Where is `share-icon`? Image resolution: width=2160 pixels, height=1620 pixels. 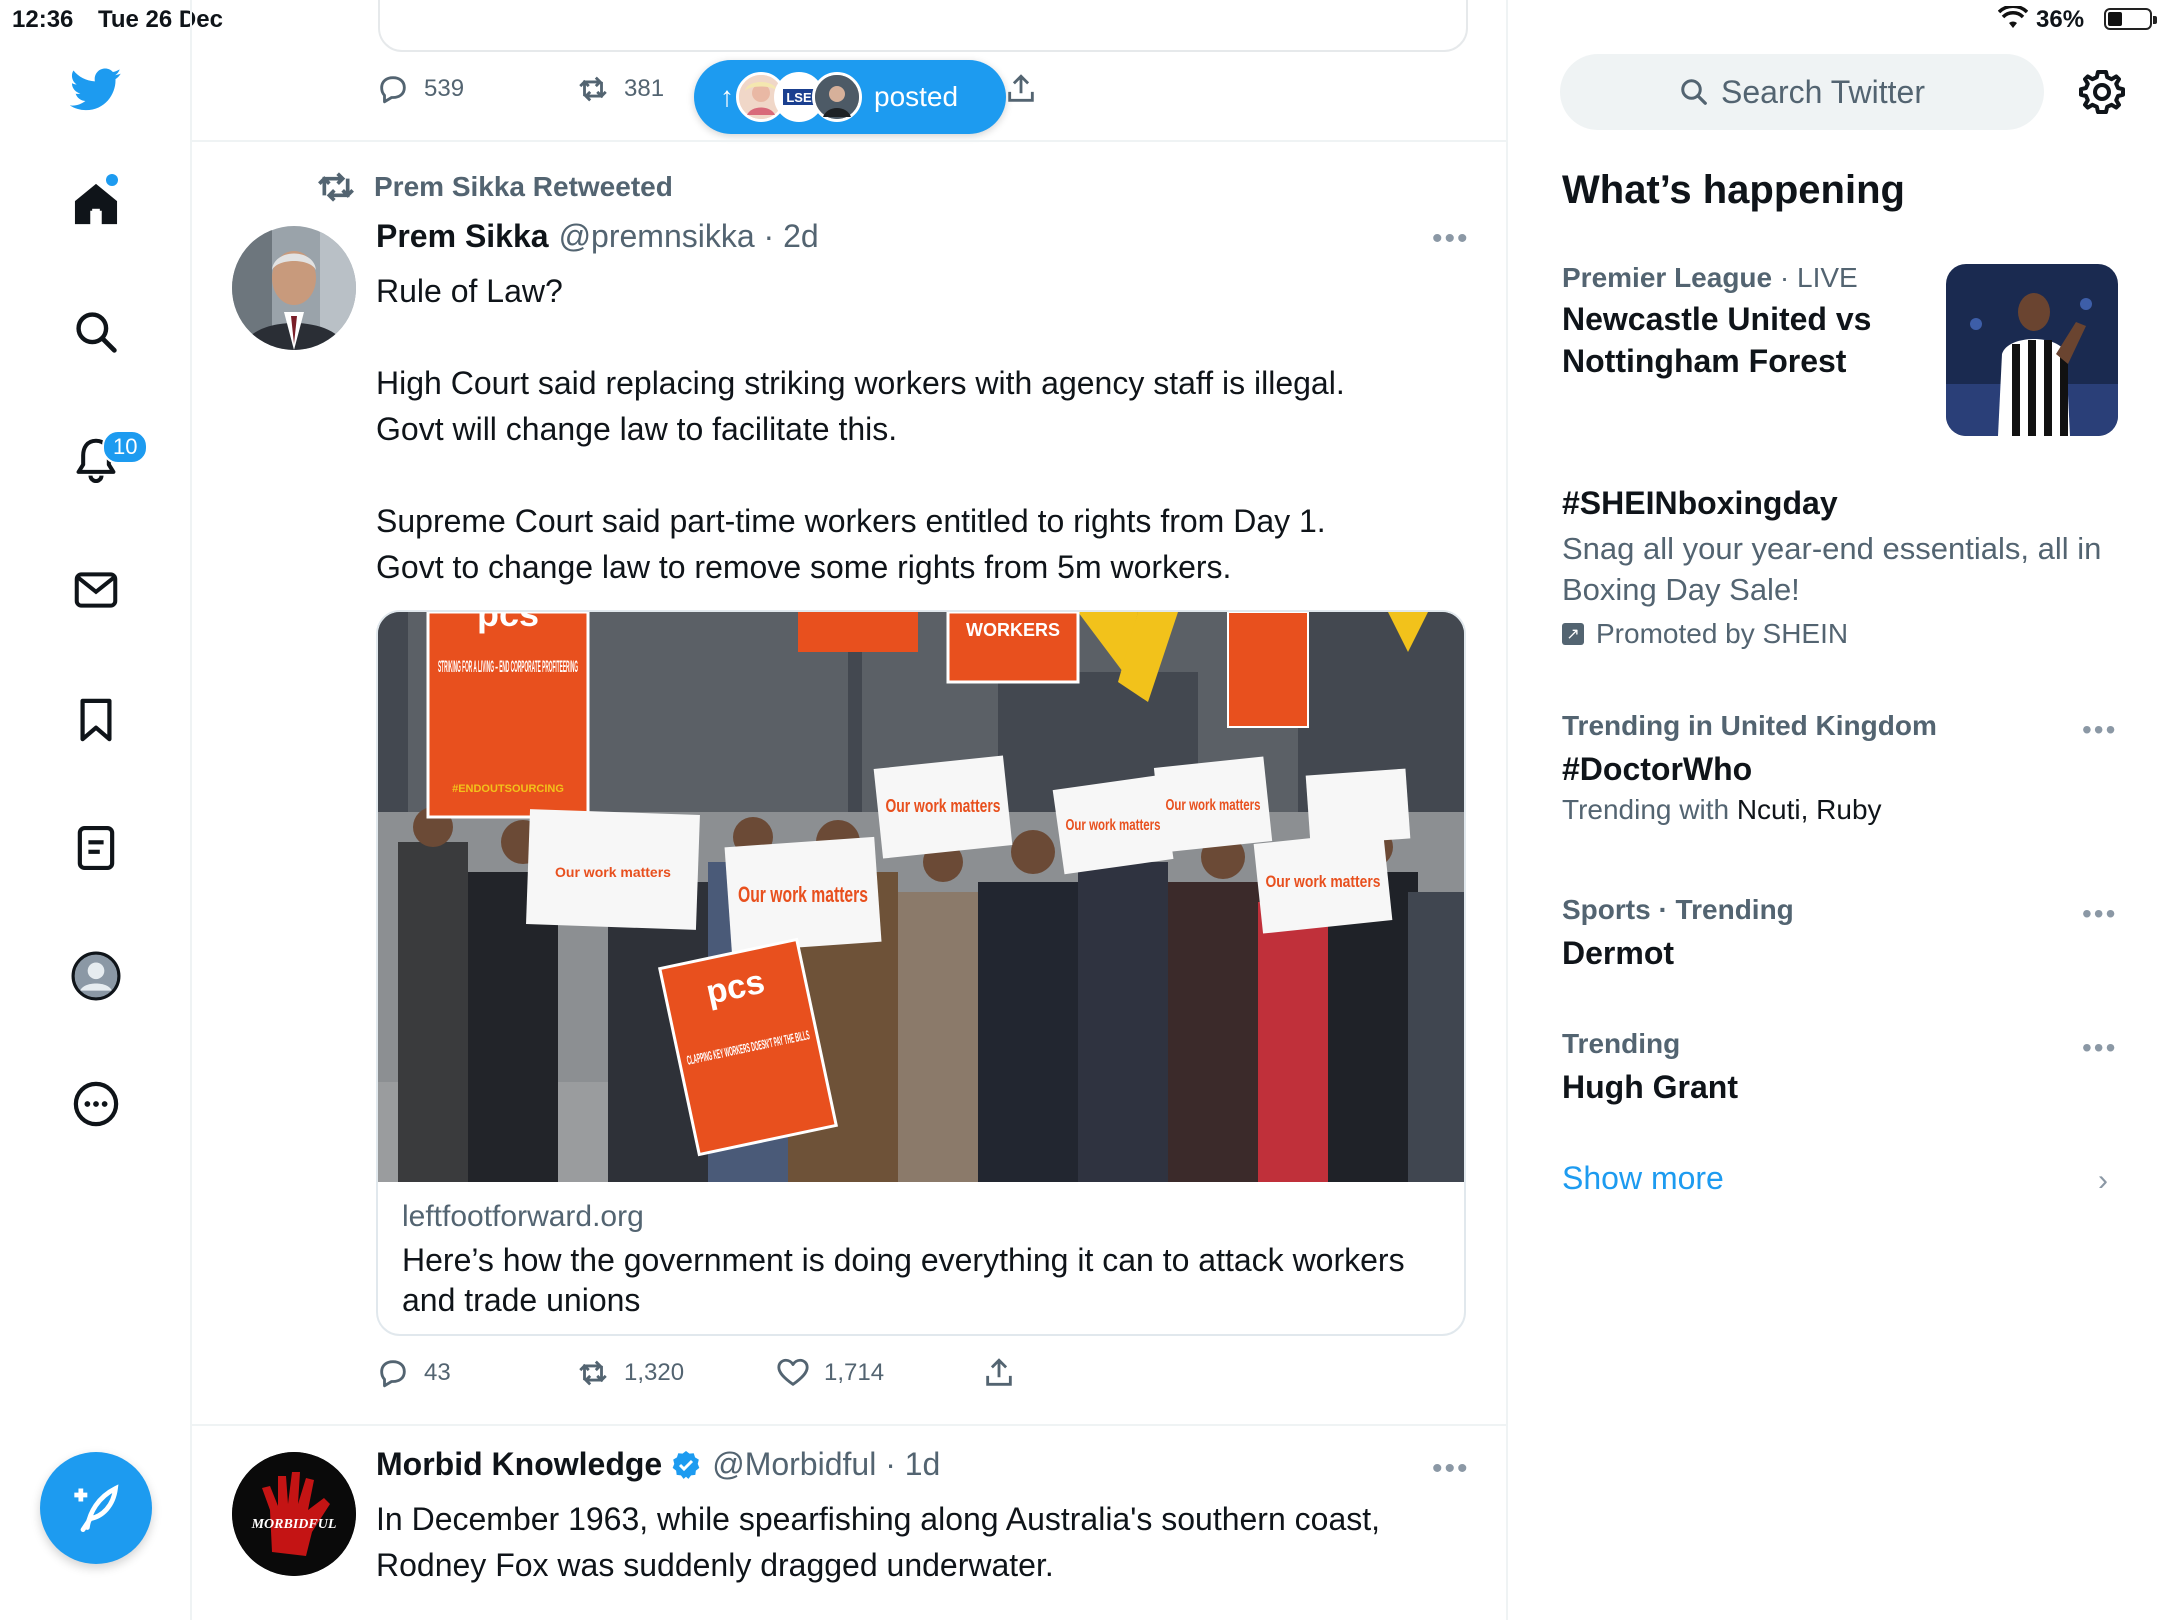
share-icon is located at coordinates (999, 1372).